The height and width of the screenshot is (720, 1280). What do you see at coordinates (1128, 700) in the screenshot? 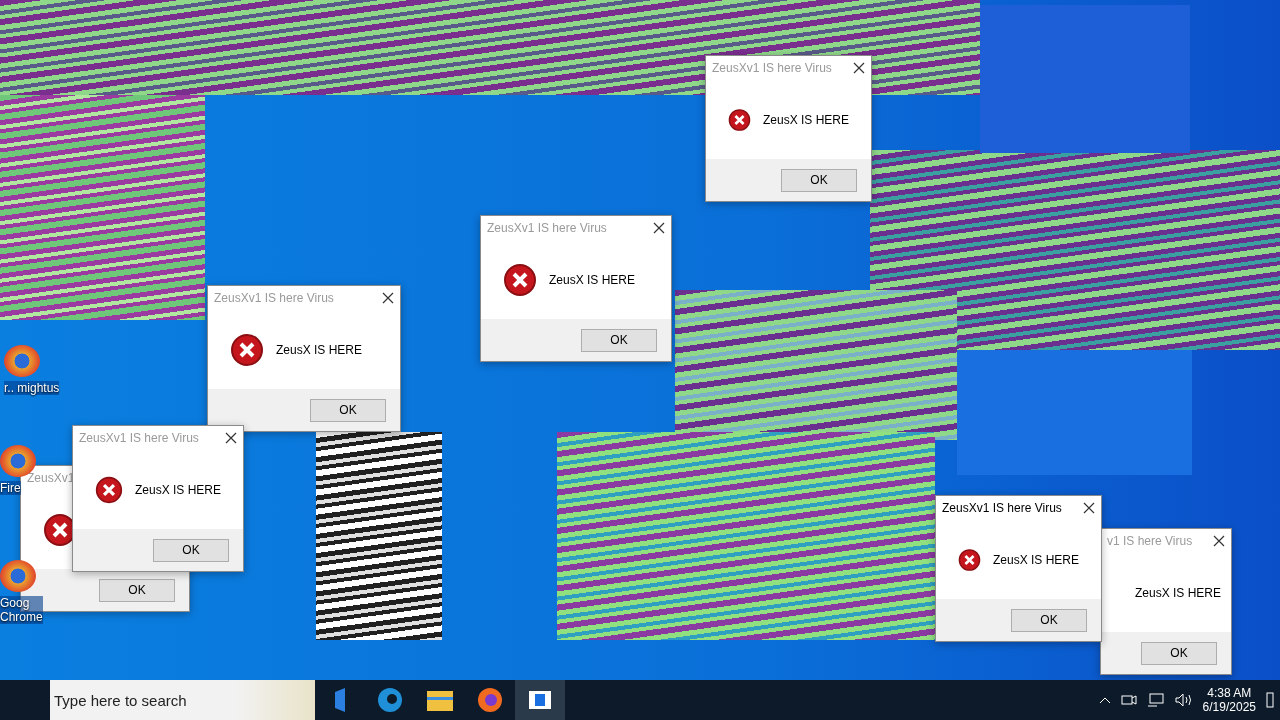
I see `camera-icon` at bounding box center [1128, 700].